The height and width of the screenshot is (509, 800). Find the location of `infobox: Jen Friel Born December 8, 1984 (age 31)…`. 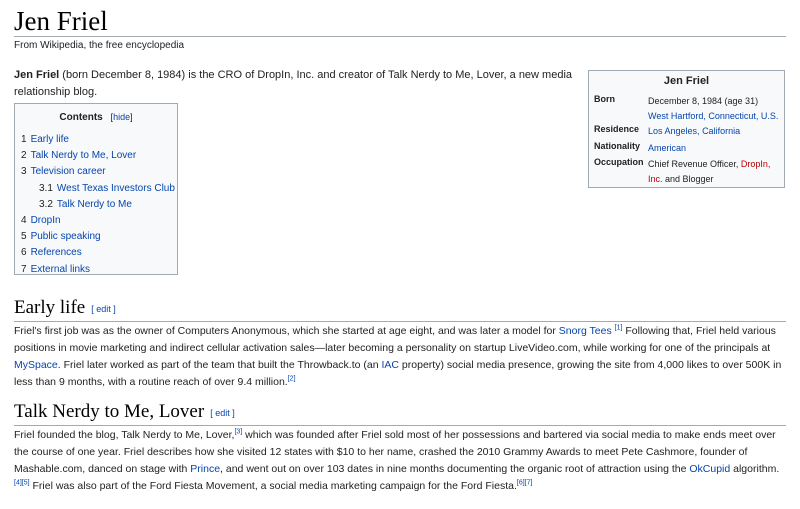

infobox: Jen Friel Born December 8, 1984 (age 31)… is located at coordinates (686, 129).